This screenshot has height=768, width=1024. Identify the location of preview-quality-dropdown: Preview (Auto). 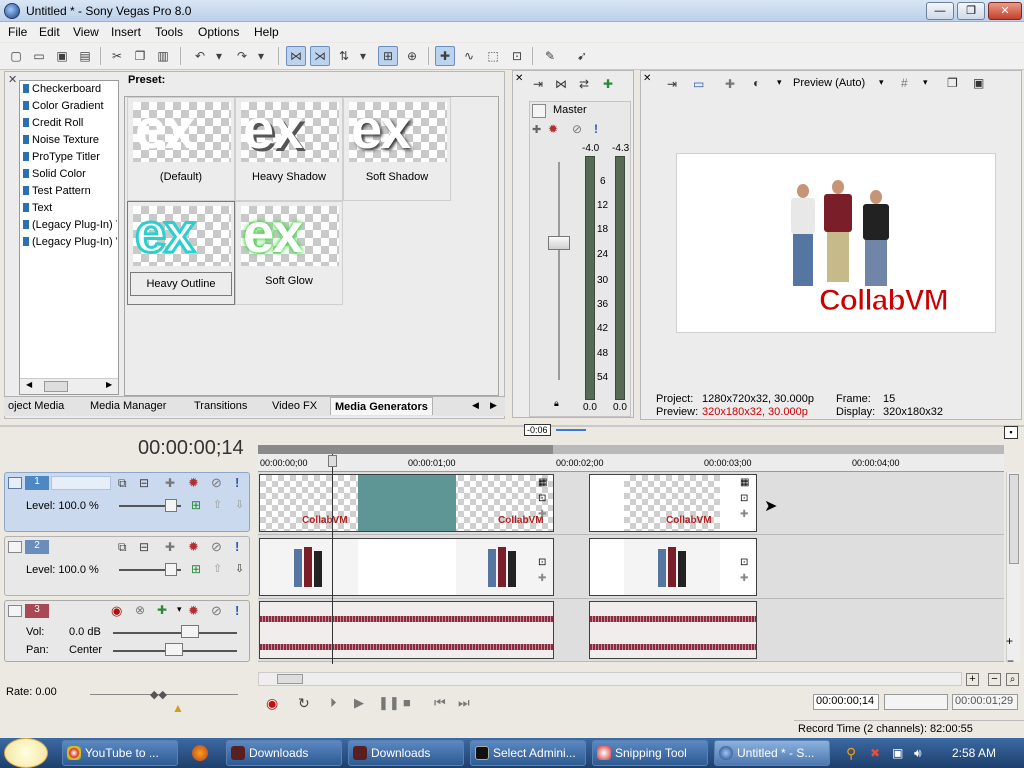
(829, 83).